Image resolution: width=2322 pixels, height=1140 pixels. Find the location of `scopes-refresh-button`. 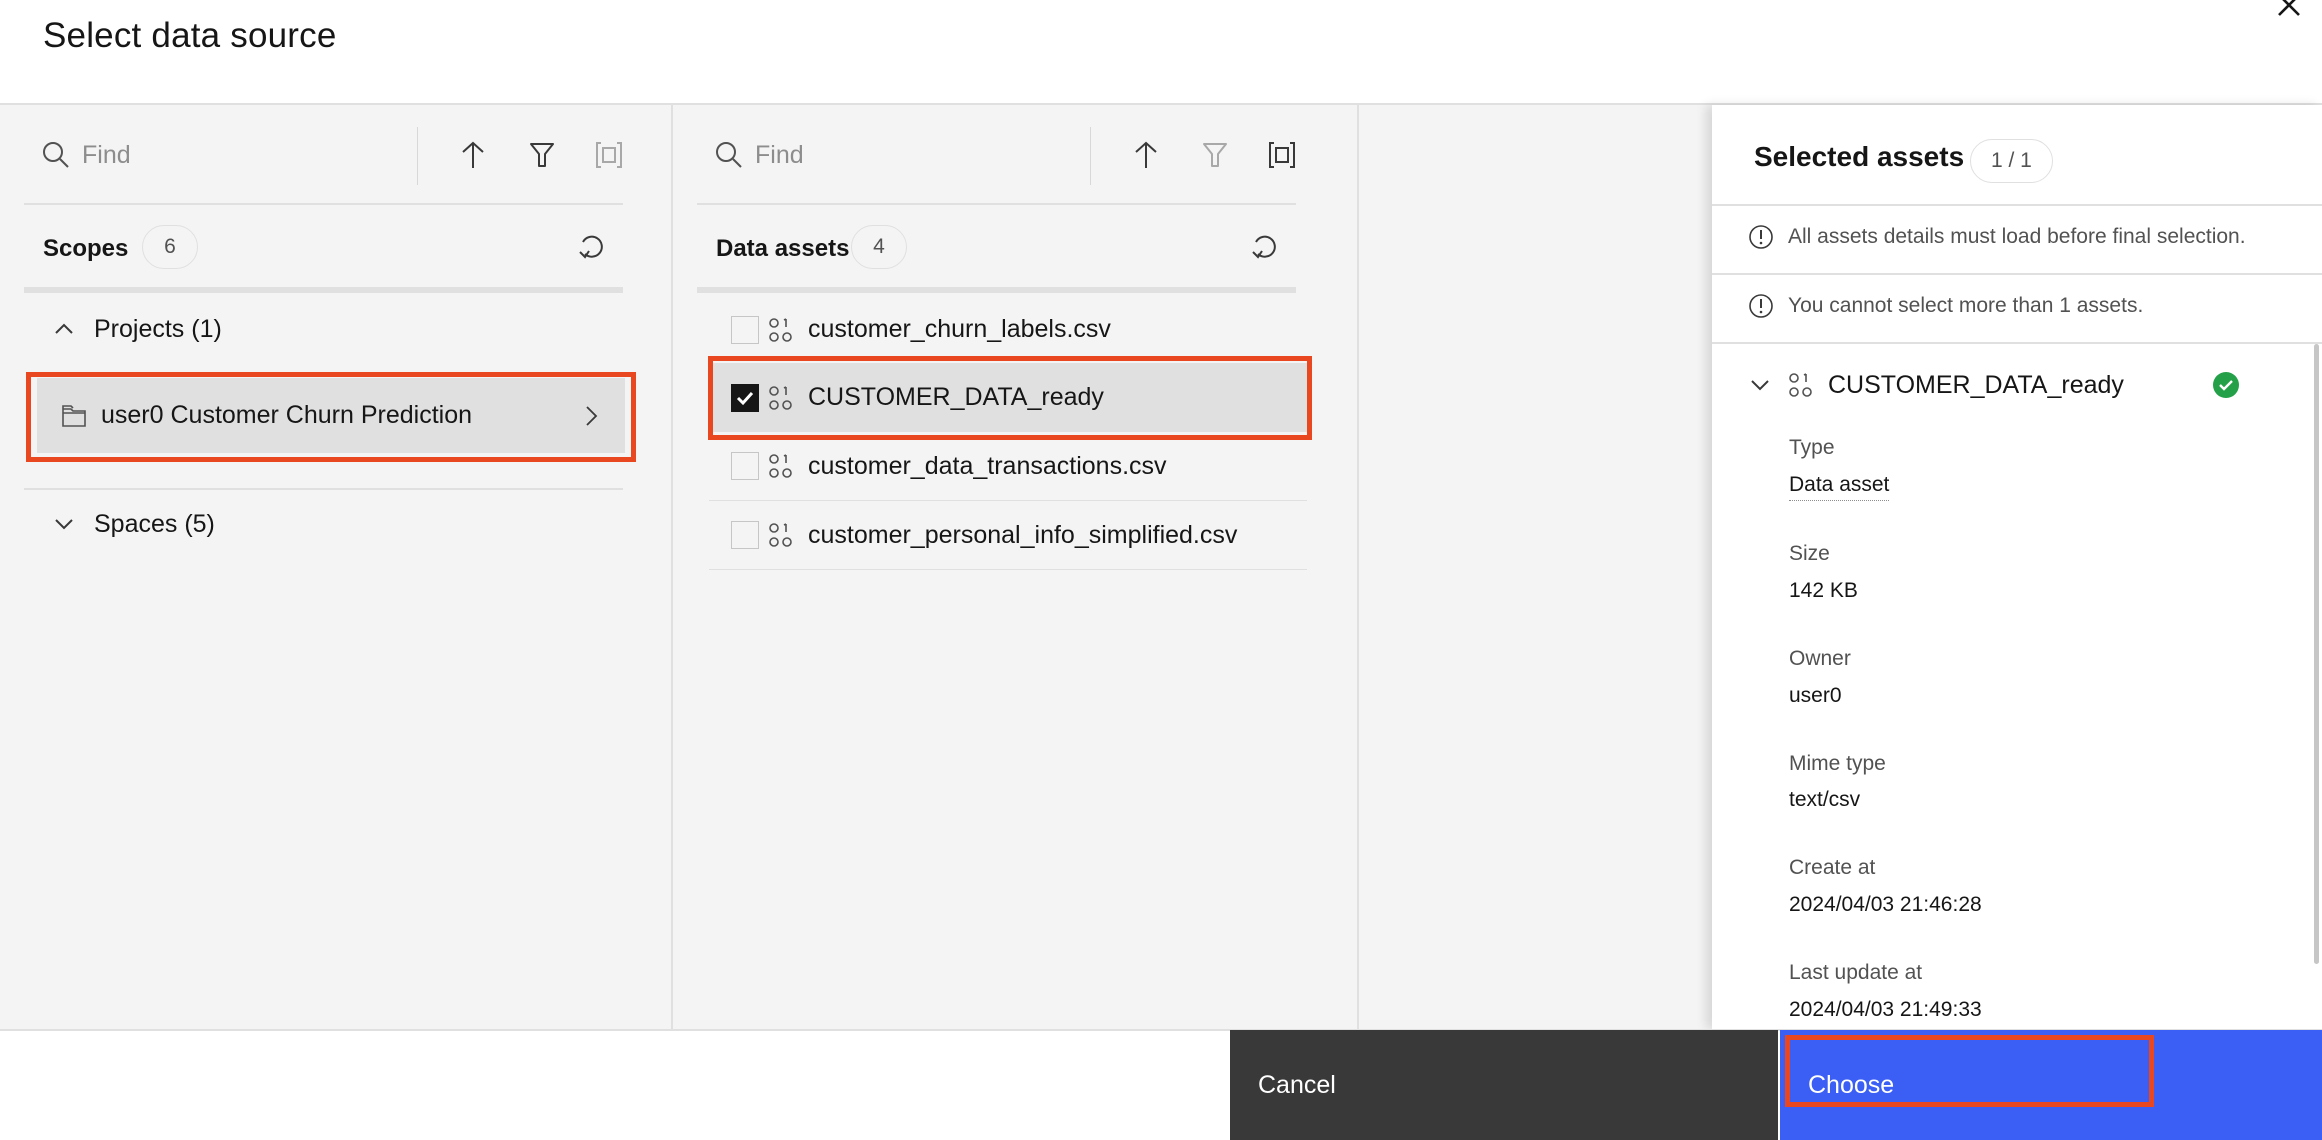

scopes-refresh-button is located at coordinates (592, 247).